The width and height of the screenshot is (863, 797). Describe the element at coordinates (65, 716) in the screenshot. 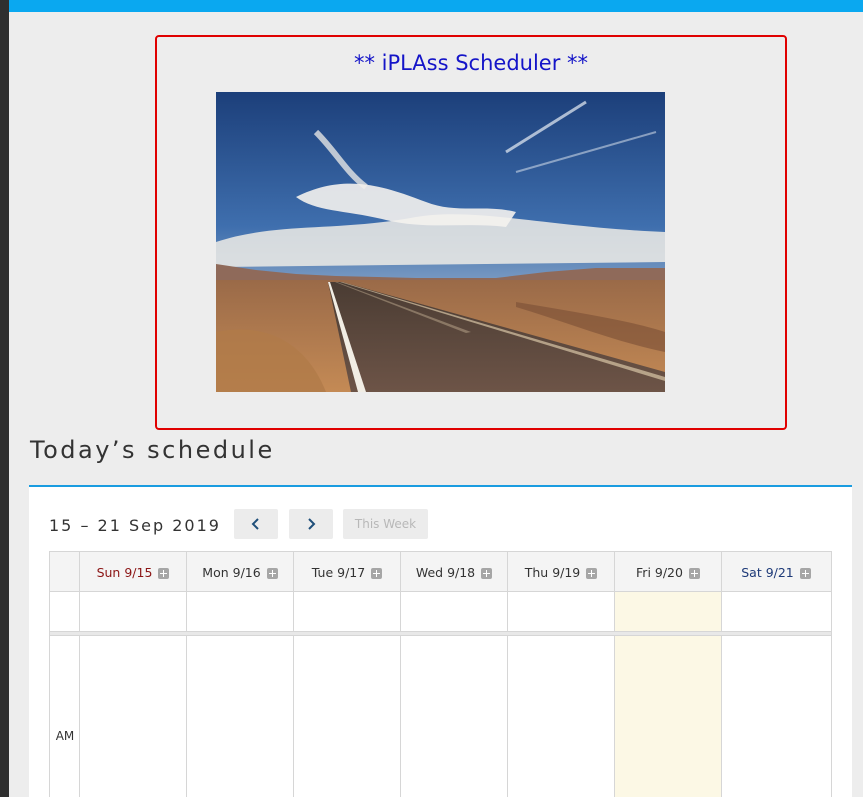

I see `time-axis: AM` at that location.